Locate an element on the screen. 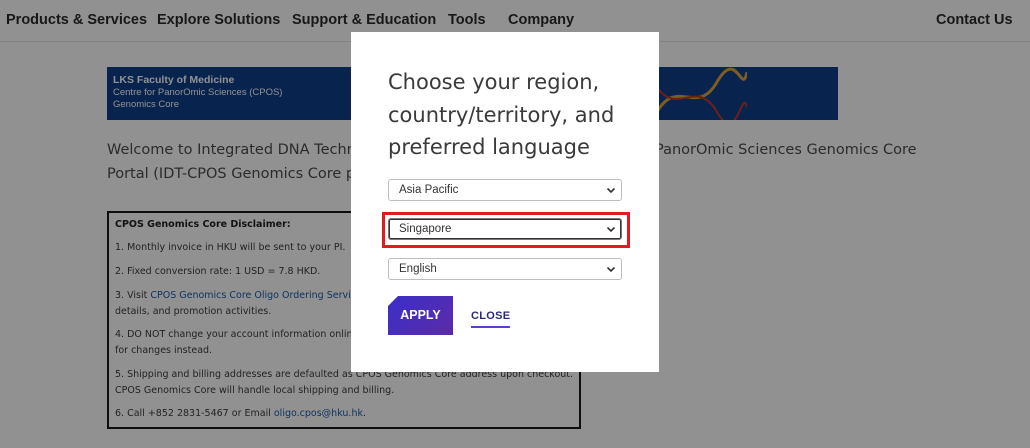 The height and width of the screenshot is (448, 1030). apply-button-label: APPLY is located at coordinates (420, 315).